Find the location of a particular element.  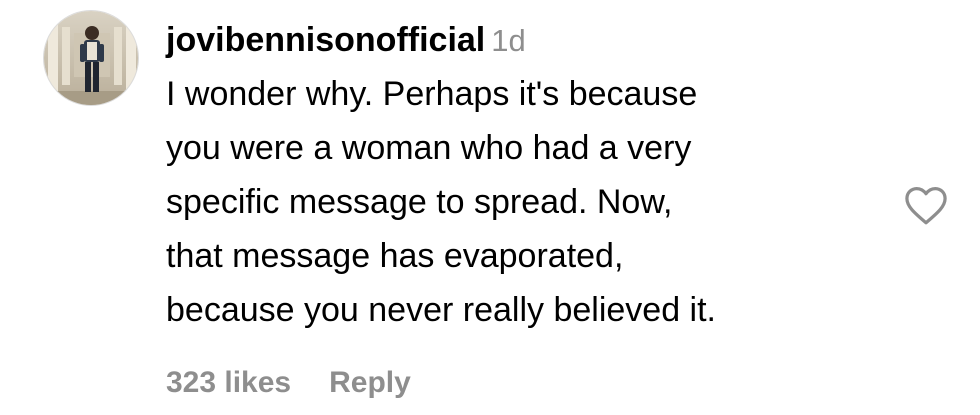

comment-actions: 323 likes Reply is located at coordinates (288, 383).